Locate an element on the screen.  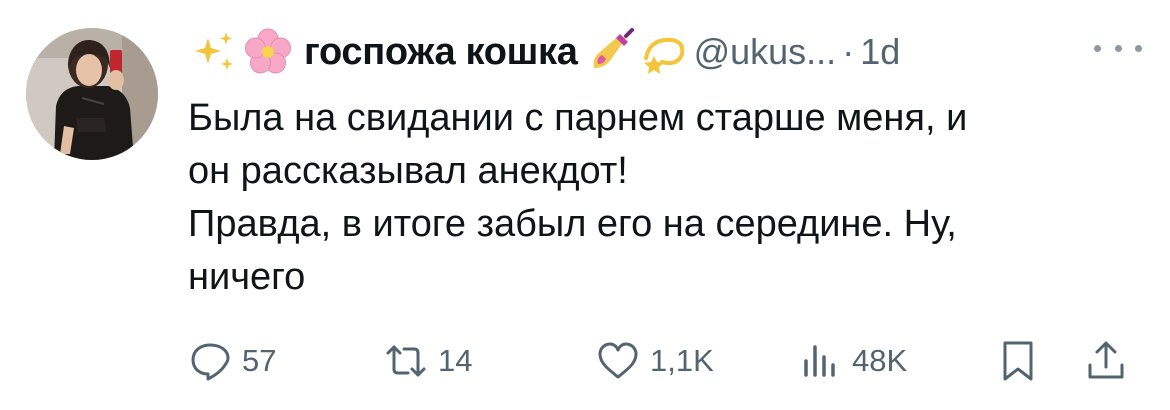
retweet-button: 14 is located at coordinates (428, 361).